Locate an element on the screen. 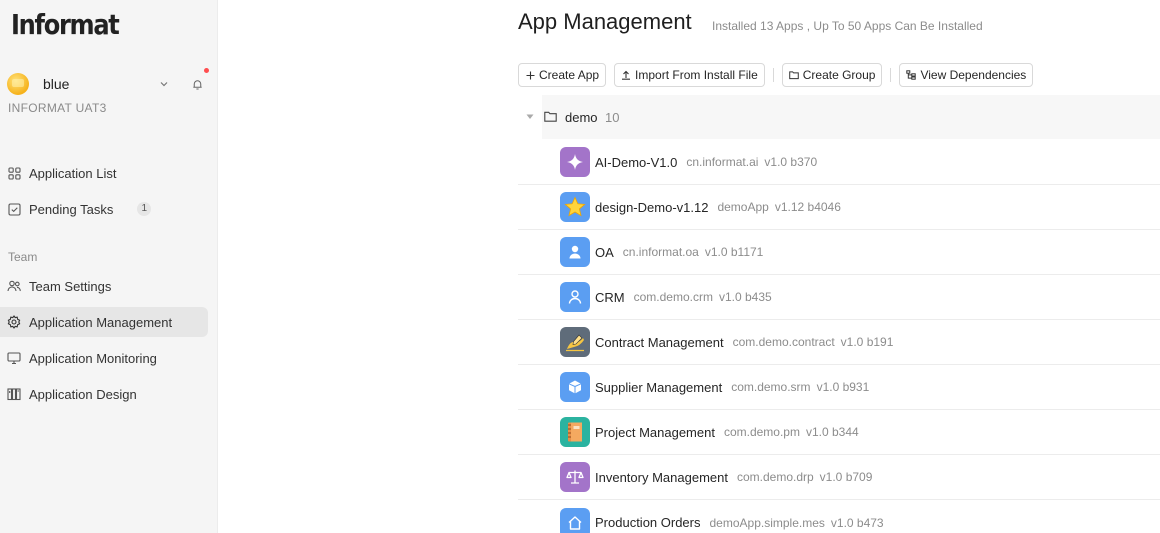 The width and height of the screenshot is (1160, 533). notebook-icon is located at coordinates (575, 432).